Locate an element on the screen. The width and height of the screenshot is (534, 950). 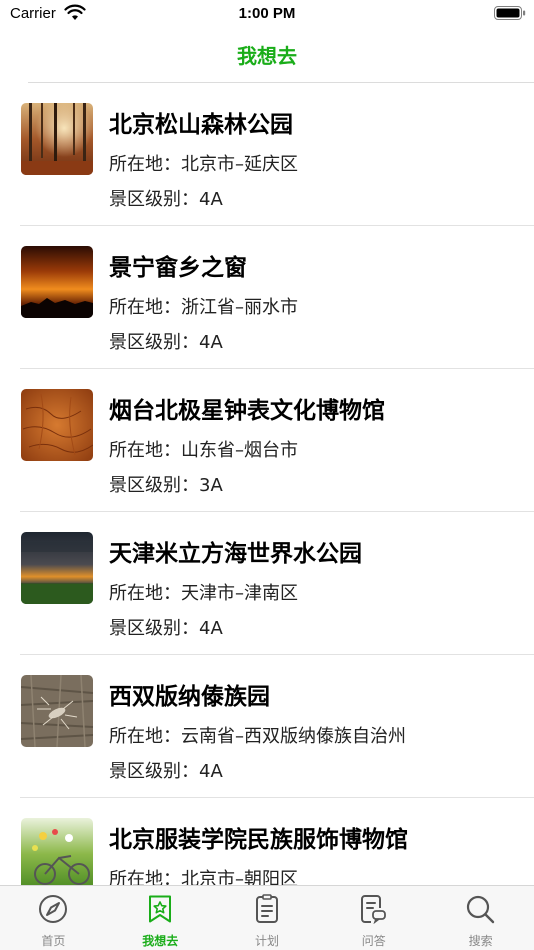
battery-icon is located at coordinates (510, 13).